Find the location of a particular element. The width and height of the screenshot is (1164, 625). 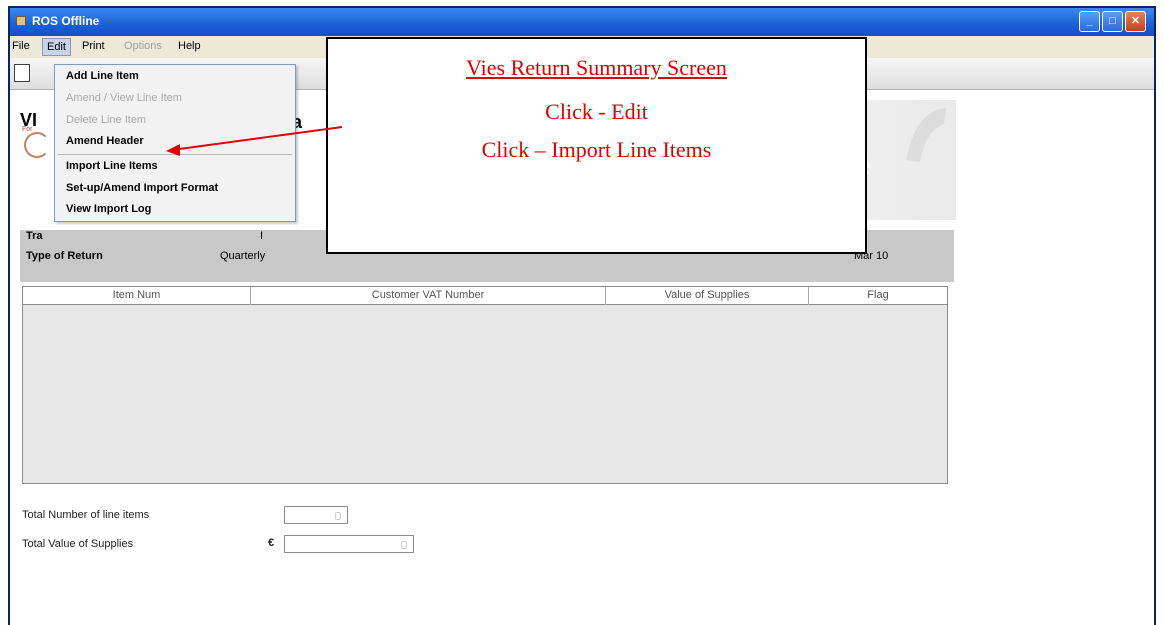

callout-title: Vies Return Summary Screen is located at coordinates (596, 67).